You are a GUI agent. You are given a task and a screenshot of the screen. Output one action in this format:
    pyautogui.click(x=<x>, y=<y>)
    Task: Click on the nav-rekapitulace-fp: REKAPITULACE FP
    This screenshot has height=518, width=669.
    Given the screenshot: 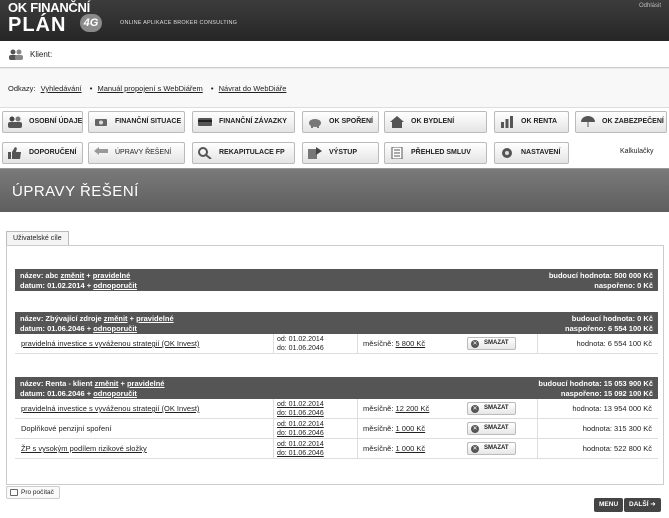 What is the action you would take?
    pyautogui.click(x=243, y=153)
    